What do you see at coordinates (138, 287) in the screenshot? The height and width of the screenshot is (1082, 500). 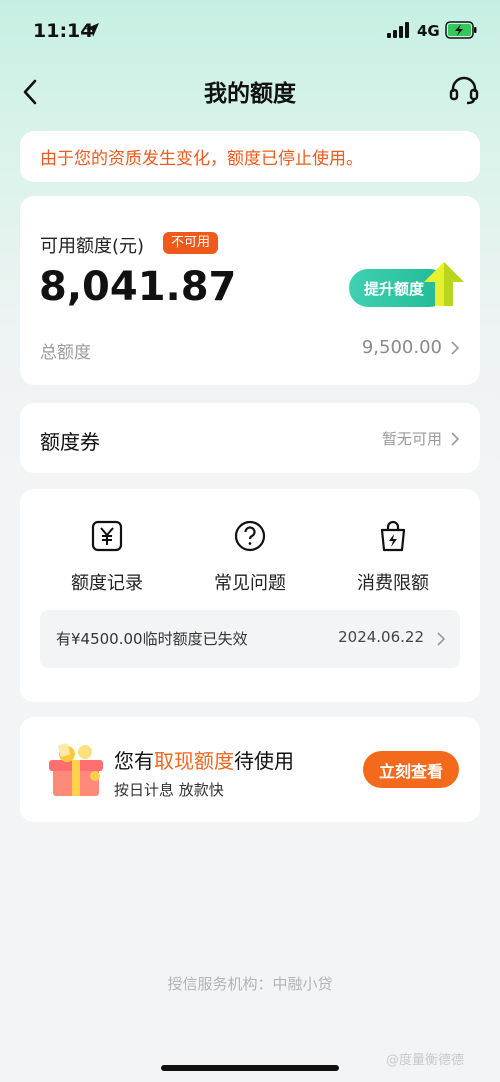 I see `available-amount: 8,041.87` at bounding box center [138, 287].